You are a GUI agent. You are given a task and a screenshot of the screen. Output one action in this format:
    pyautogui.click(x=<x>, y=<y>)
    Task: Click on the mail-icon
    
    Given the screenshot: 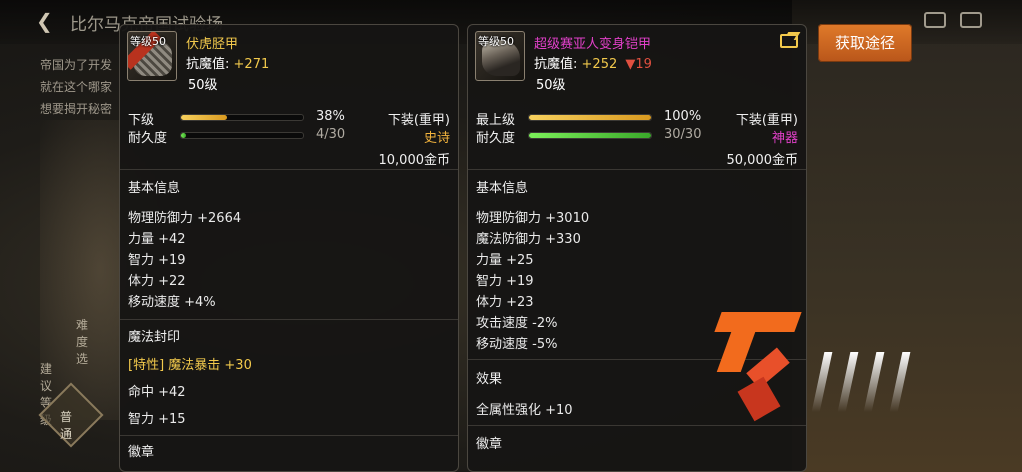 What is the action you would take?
    pyautogui.click(x=935, y=20)
    